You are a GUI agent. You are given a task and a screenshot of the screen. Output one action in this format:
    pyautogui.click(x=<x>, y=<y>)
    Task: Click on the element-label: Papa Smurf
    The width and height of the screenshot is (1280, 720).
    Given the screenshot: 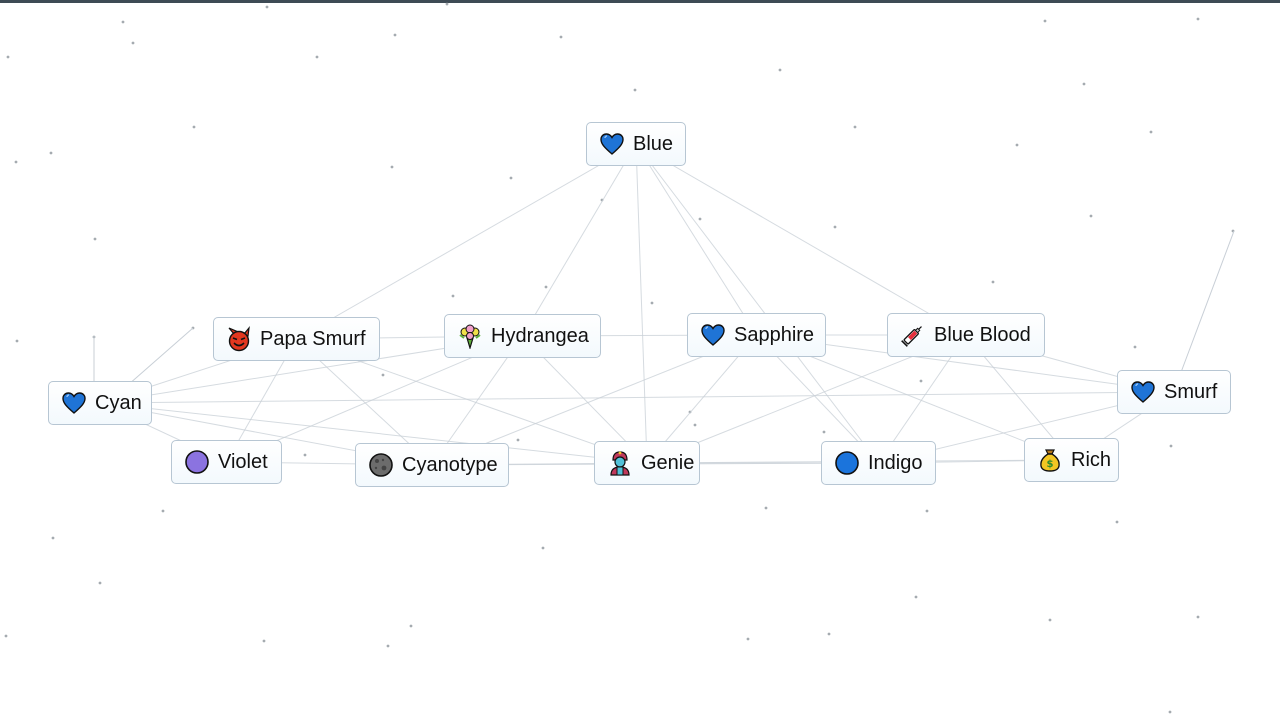 What is the action you would take?
    pyautogui.click(x=313, y=338)
    